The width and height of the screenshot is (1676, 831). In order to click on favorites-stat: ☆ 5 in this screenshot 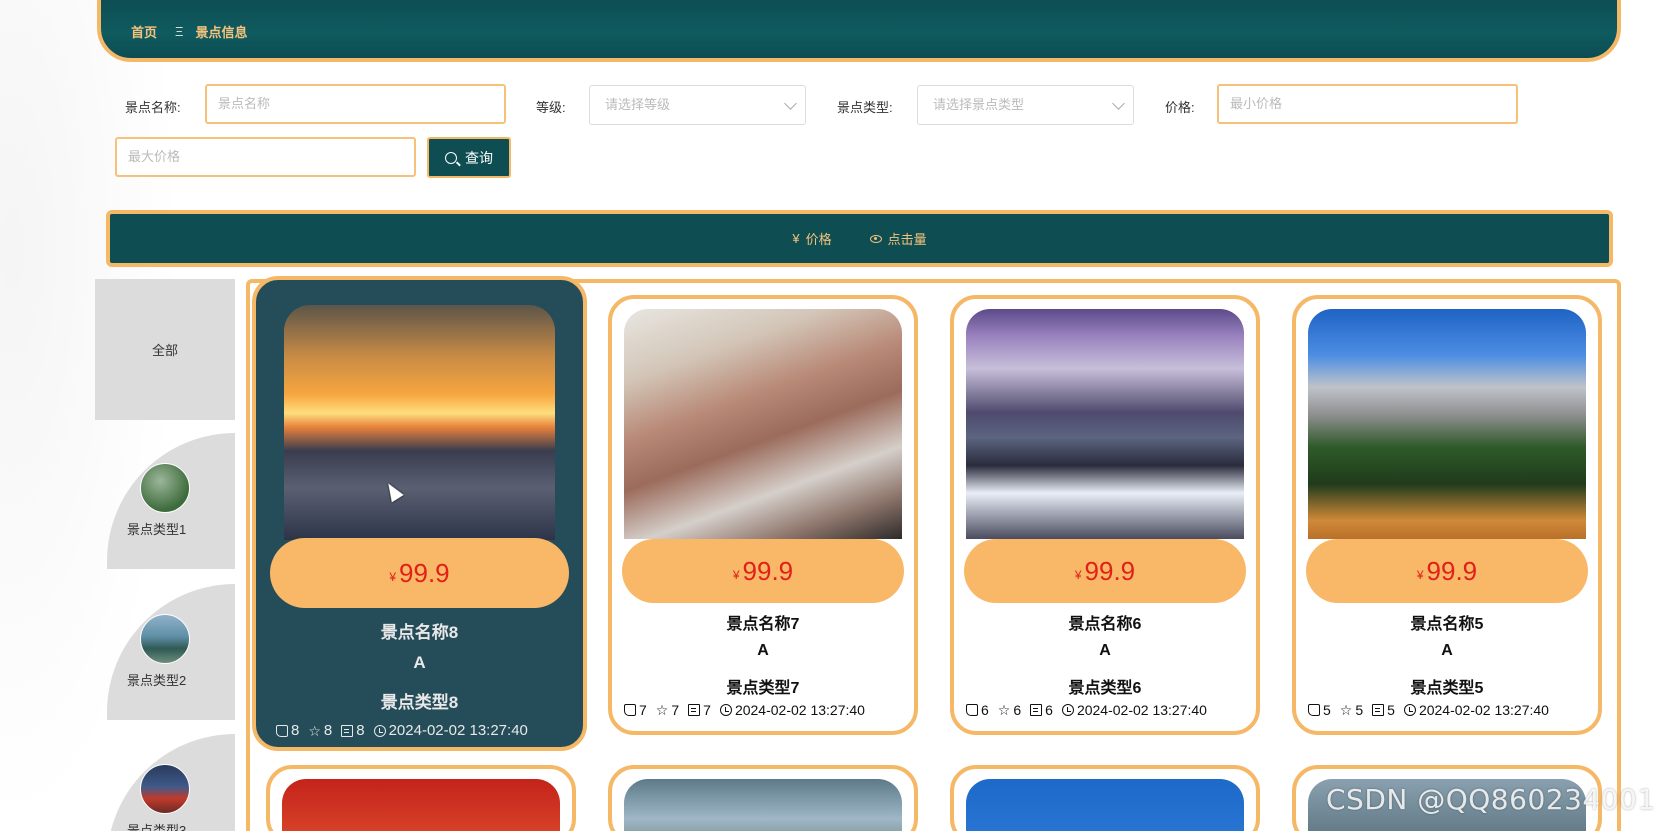, I will do `click(1351, 710)`.